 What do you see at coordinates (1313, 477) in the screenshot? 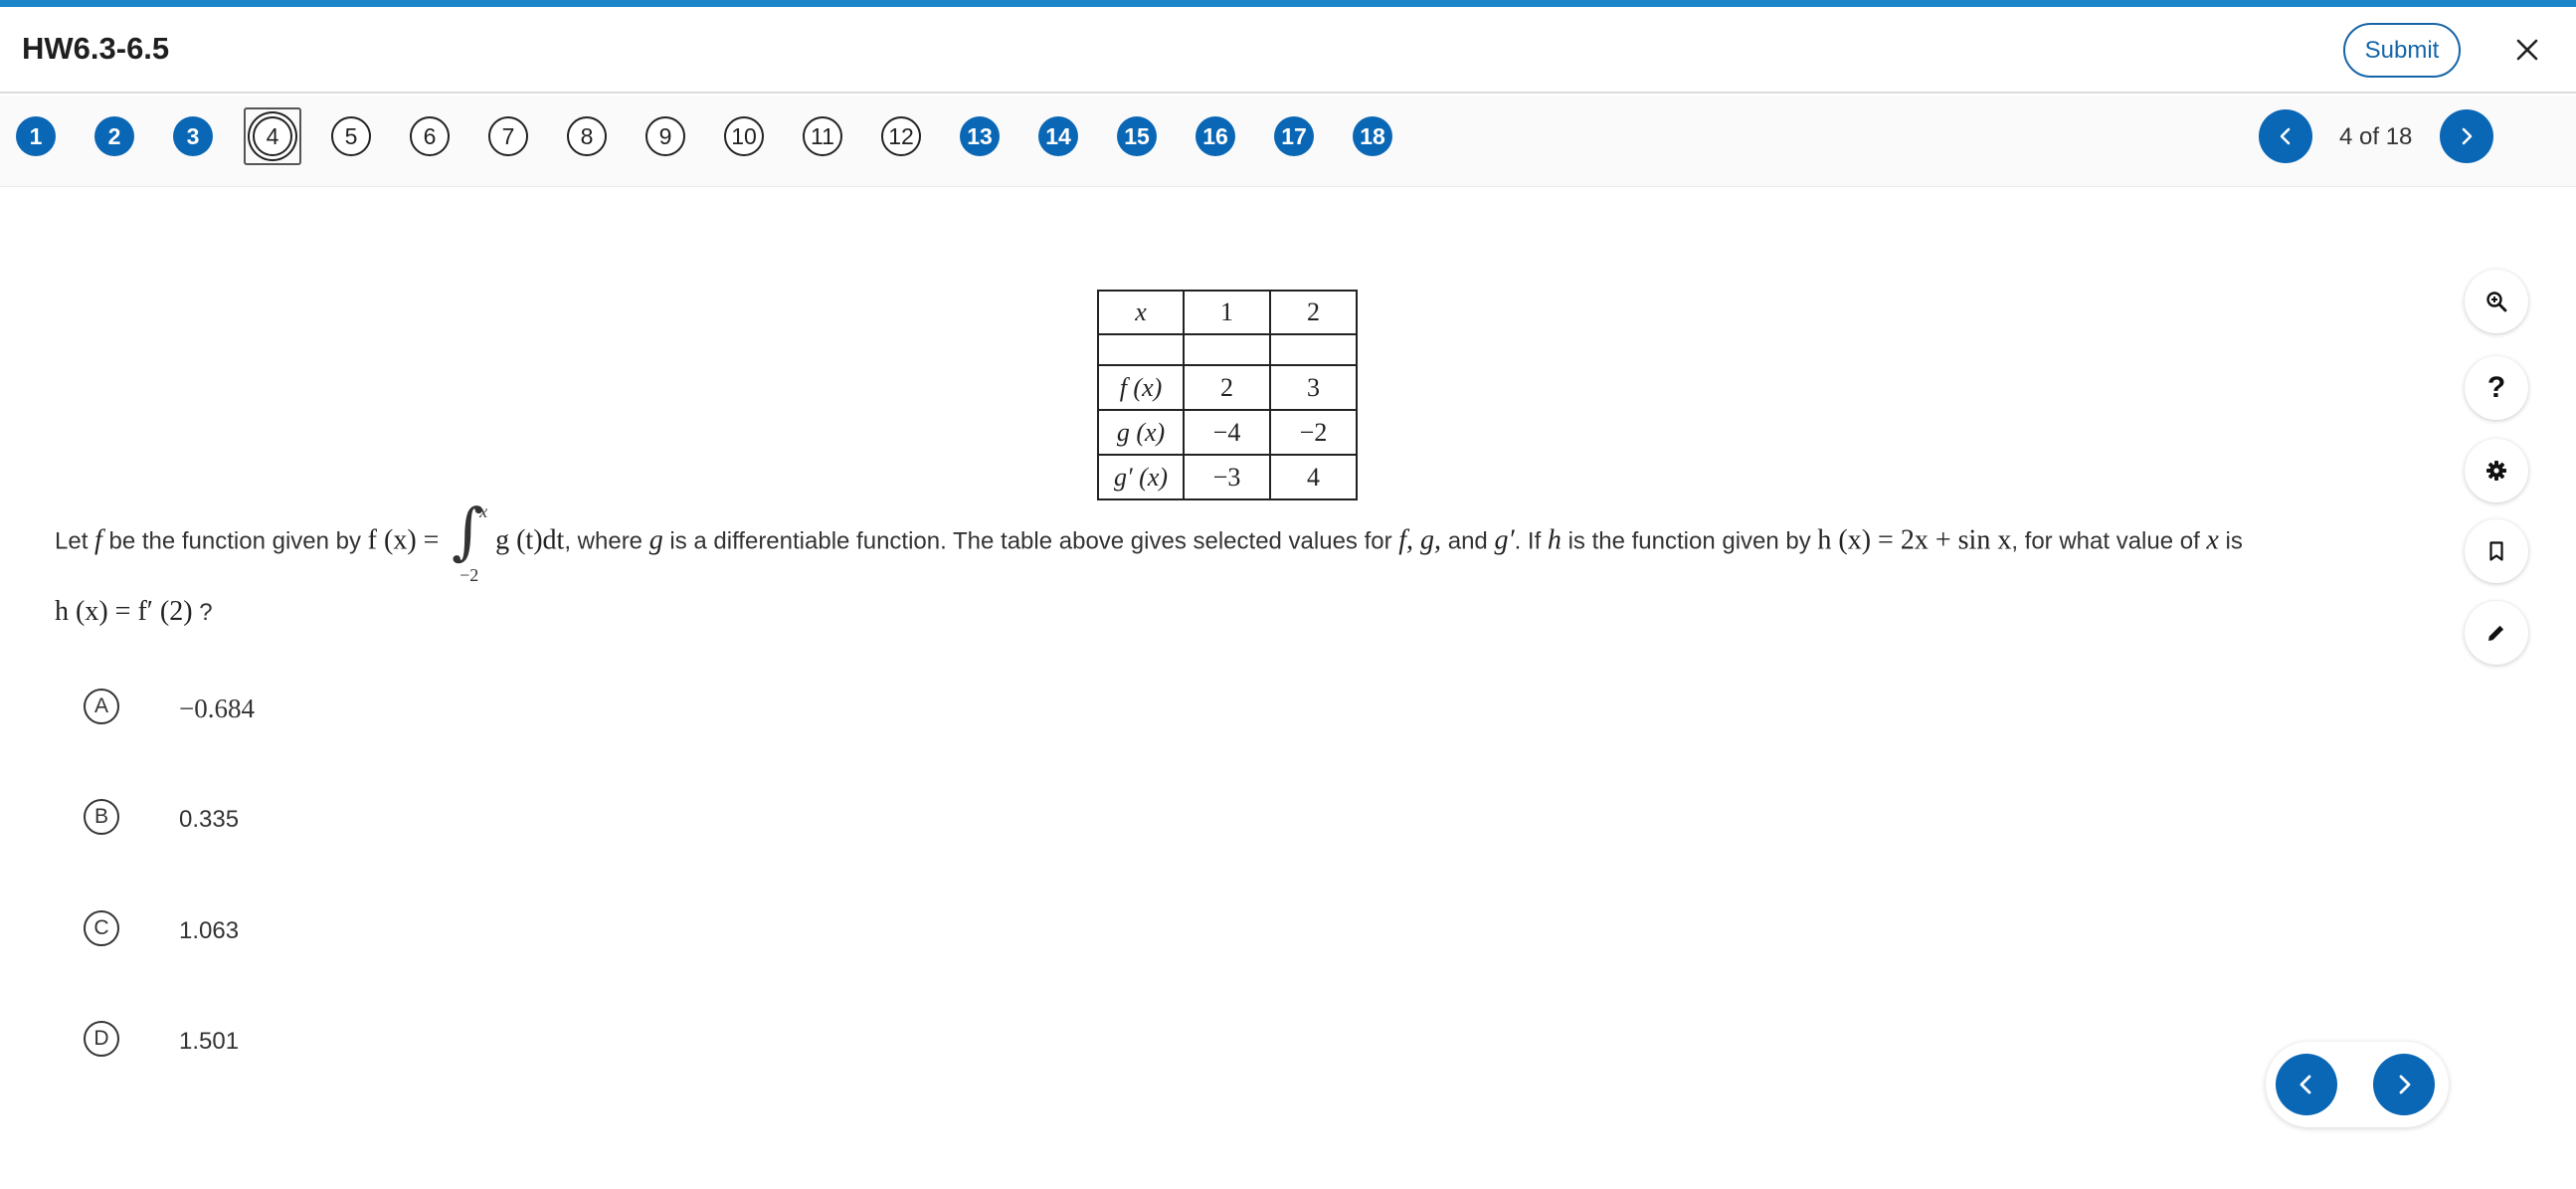
I see `table-cell: 4` at bounding box center [1313, 477].